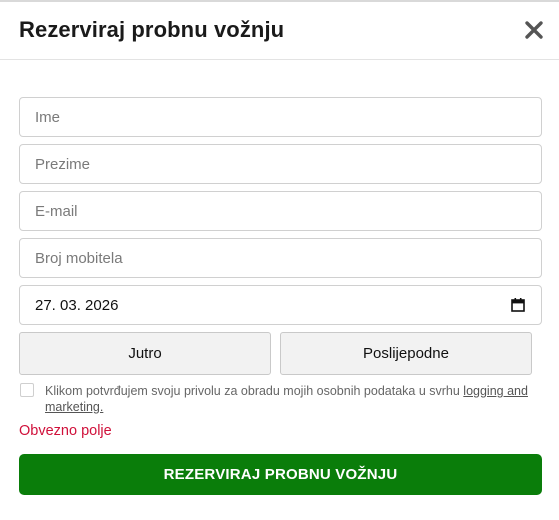 The height and width of the screenshot is (520, 559). I want to click on date-input: 27. 03. 2026, so click(280, 305).